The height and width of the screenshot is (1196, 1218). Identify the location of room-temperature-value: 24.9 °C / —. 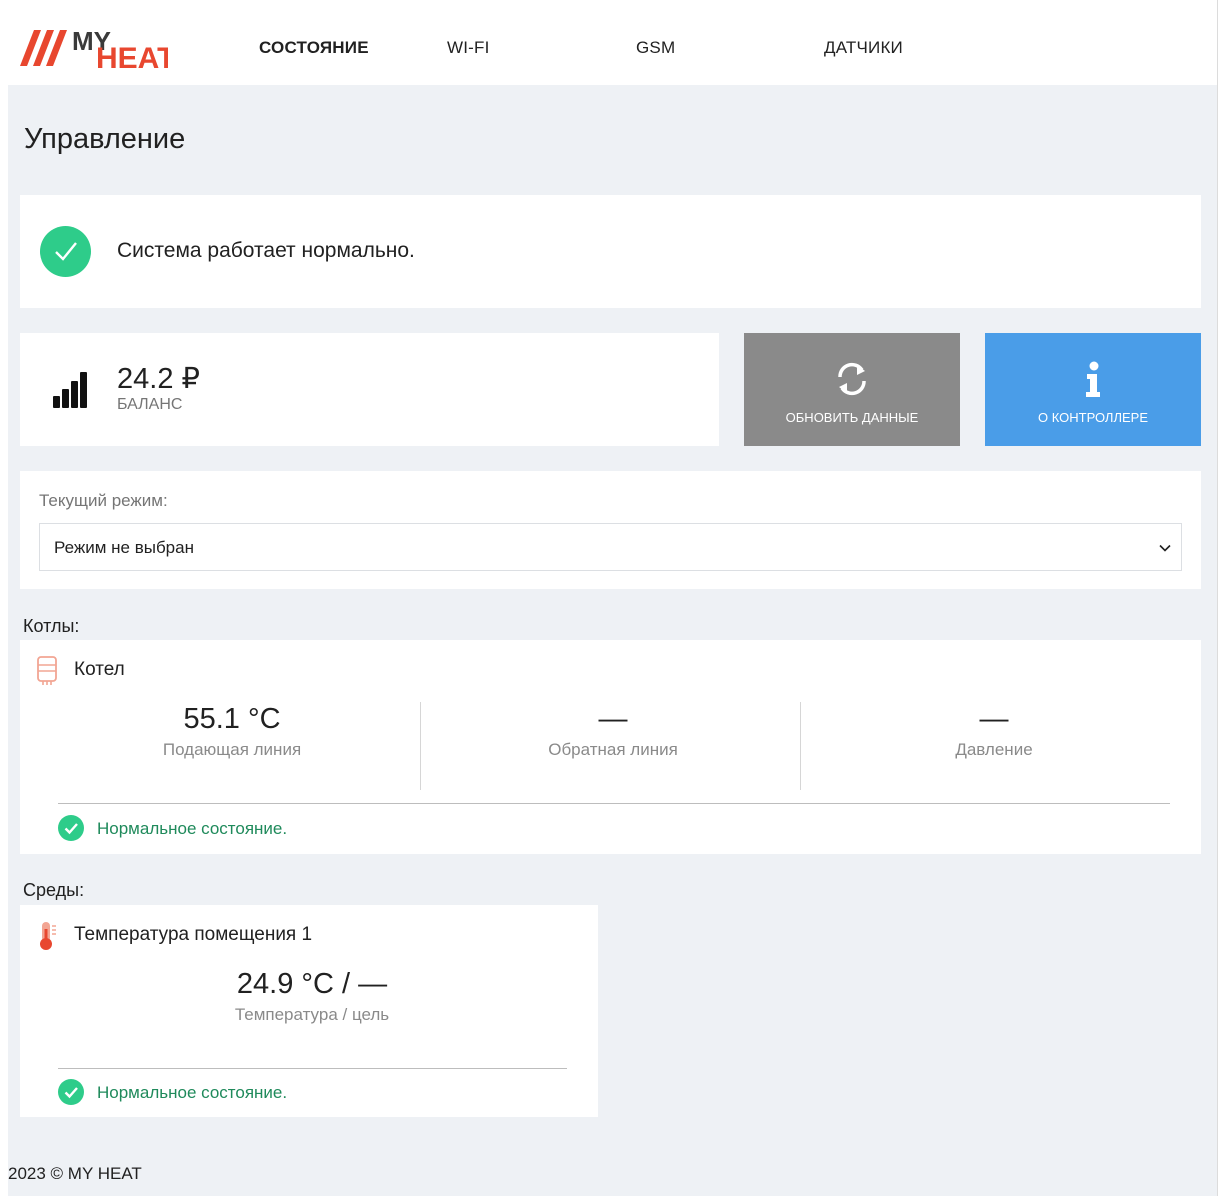
(312, 984).